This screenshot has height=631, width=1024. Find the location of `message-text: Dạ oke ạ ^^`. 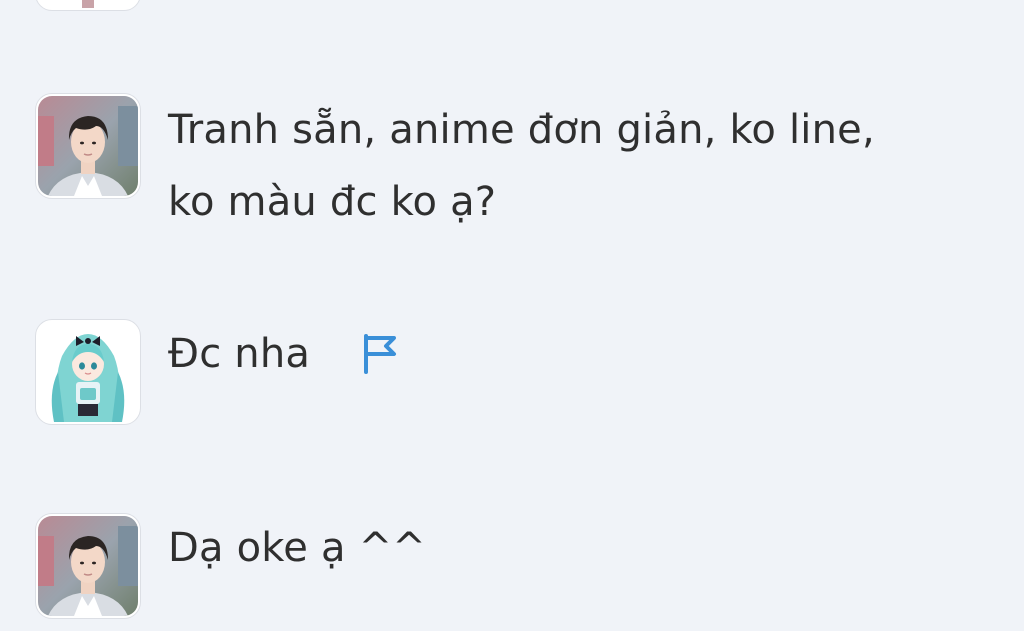

message-text: Dạ oke ạ ^^ is located at coordinates (297, 548).